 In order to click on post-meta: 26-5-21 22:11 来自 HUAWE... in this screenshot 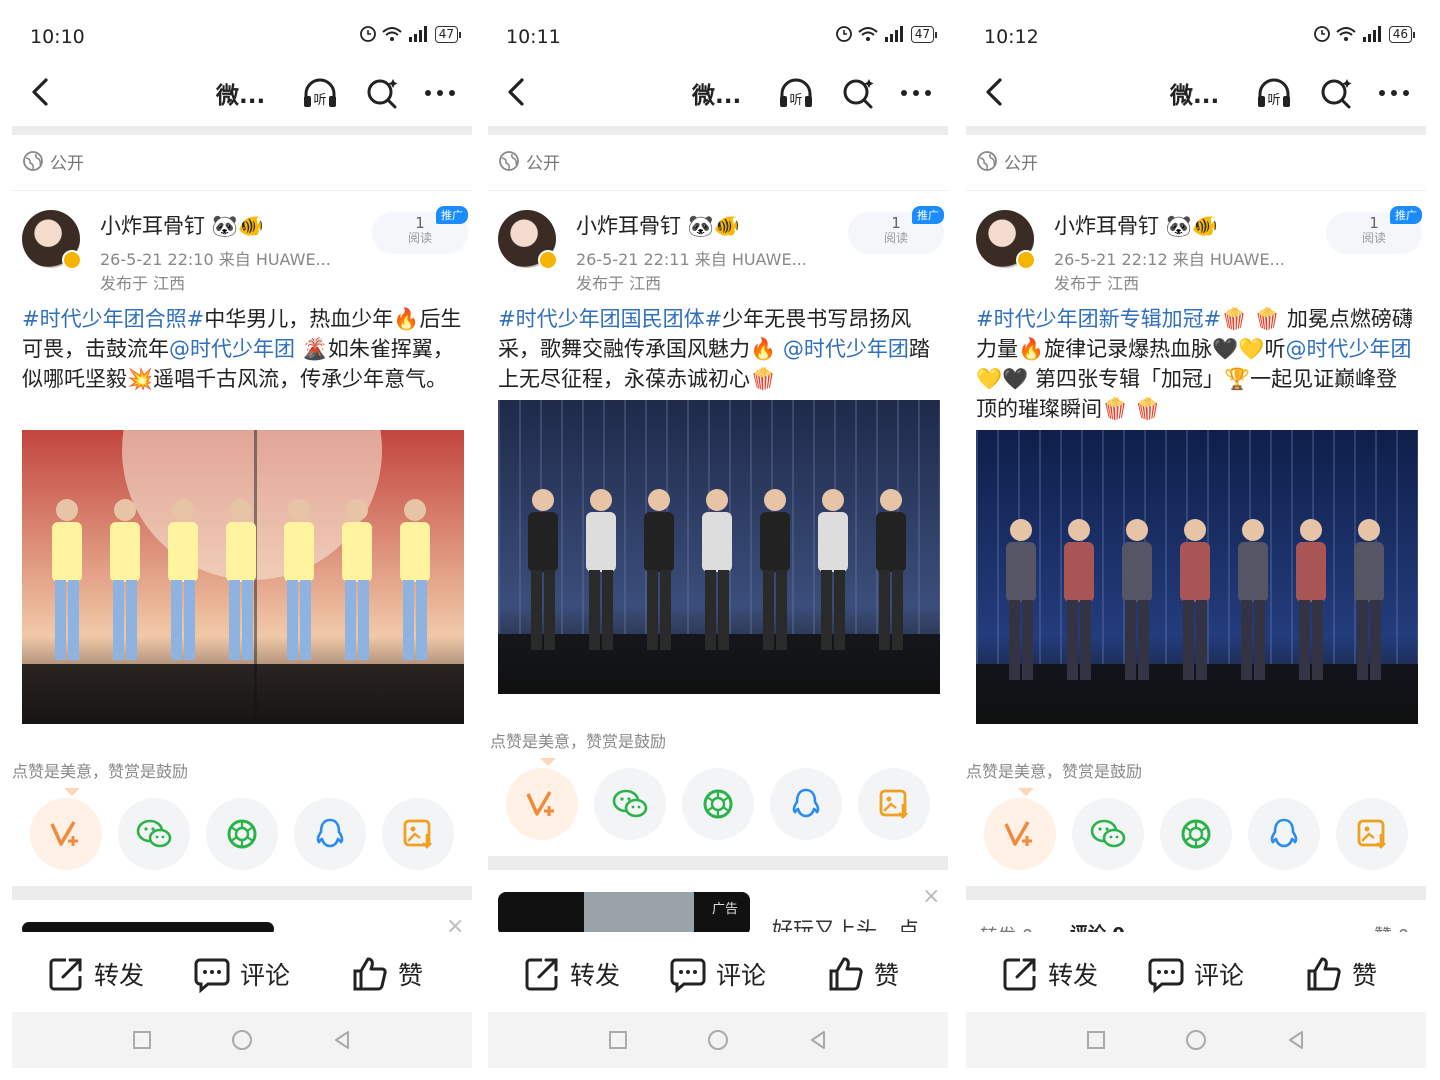, I will do `click(691, 259)`.